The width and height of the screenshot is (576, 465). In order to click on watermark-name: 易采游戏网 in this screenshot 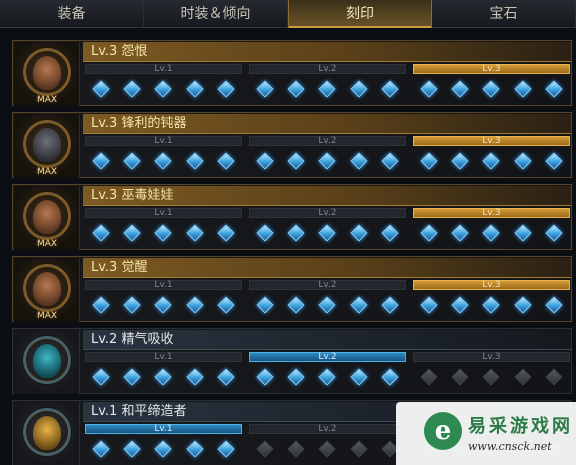, I will do `click(520, 426)`.